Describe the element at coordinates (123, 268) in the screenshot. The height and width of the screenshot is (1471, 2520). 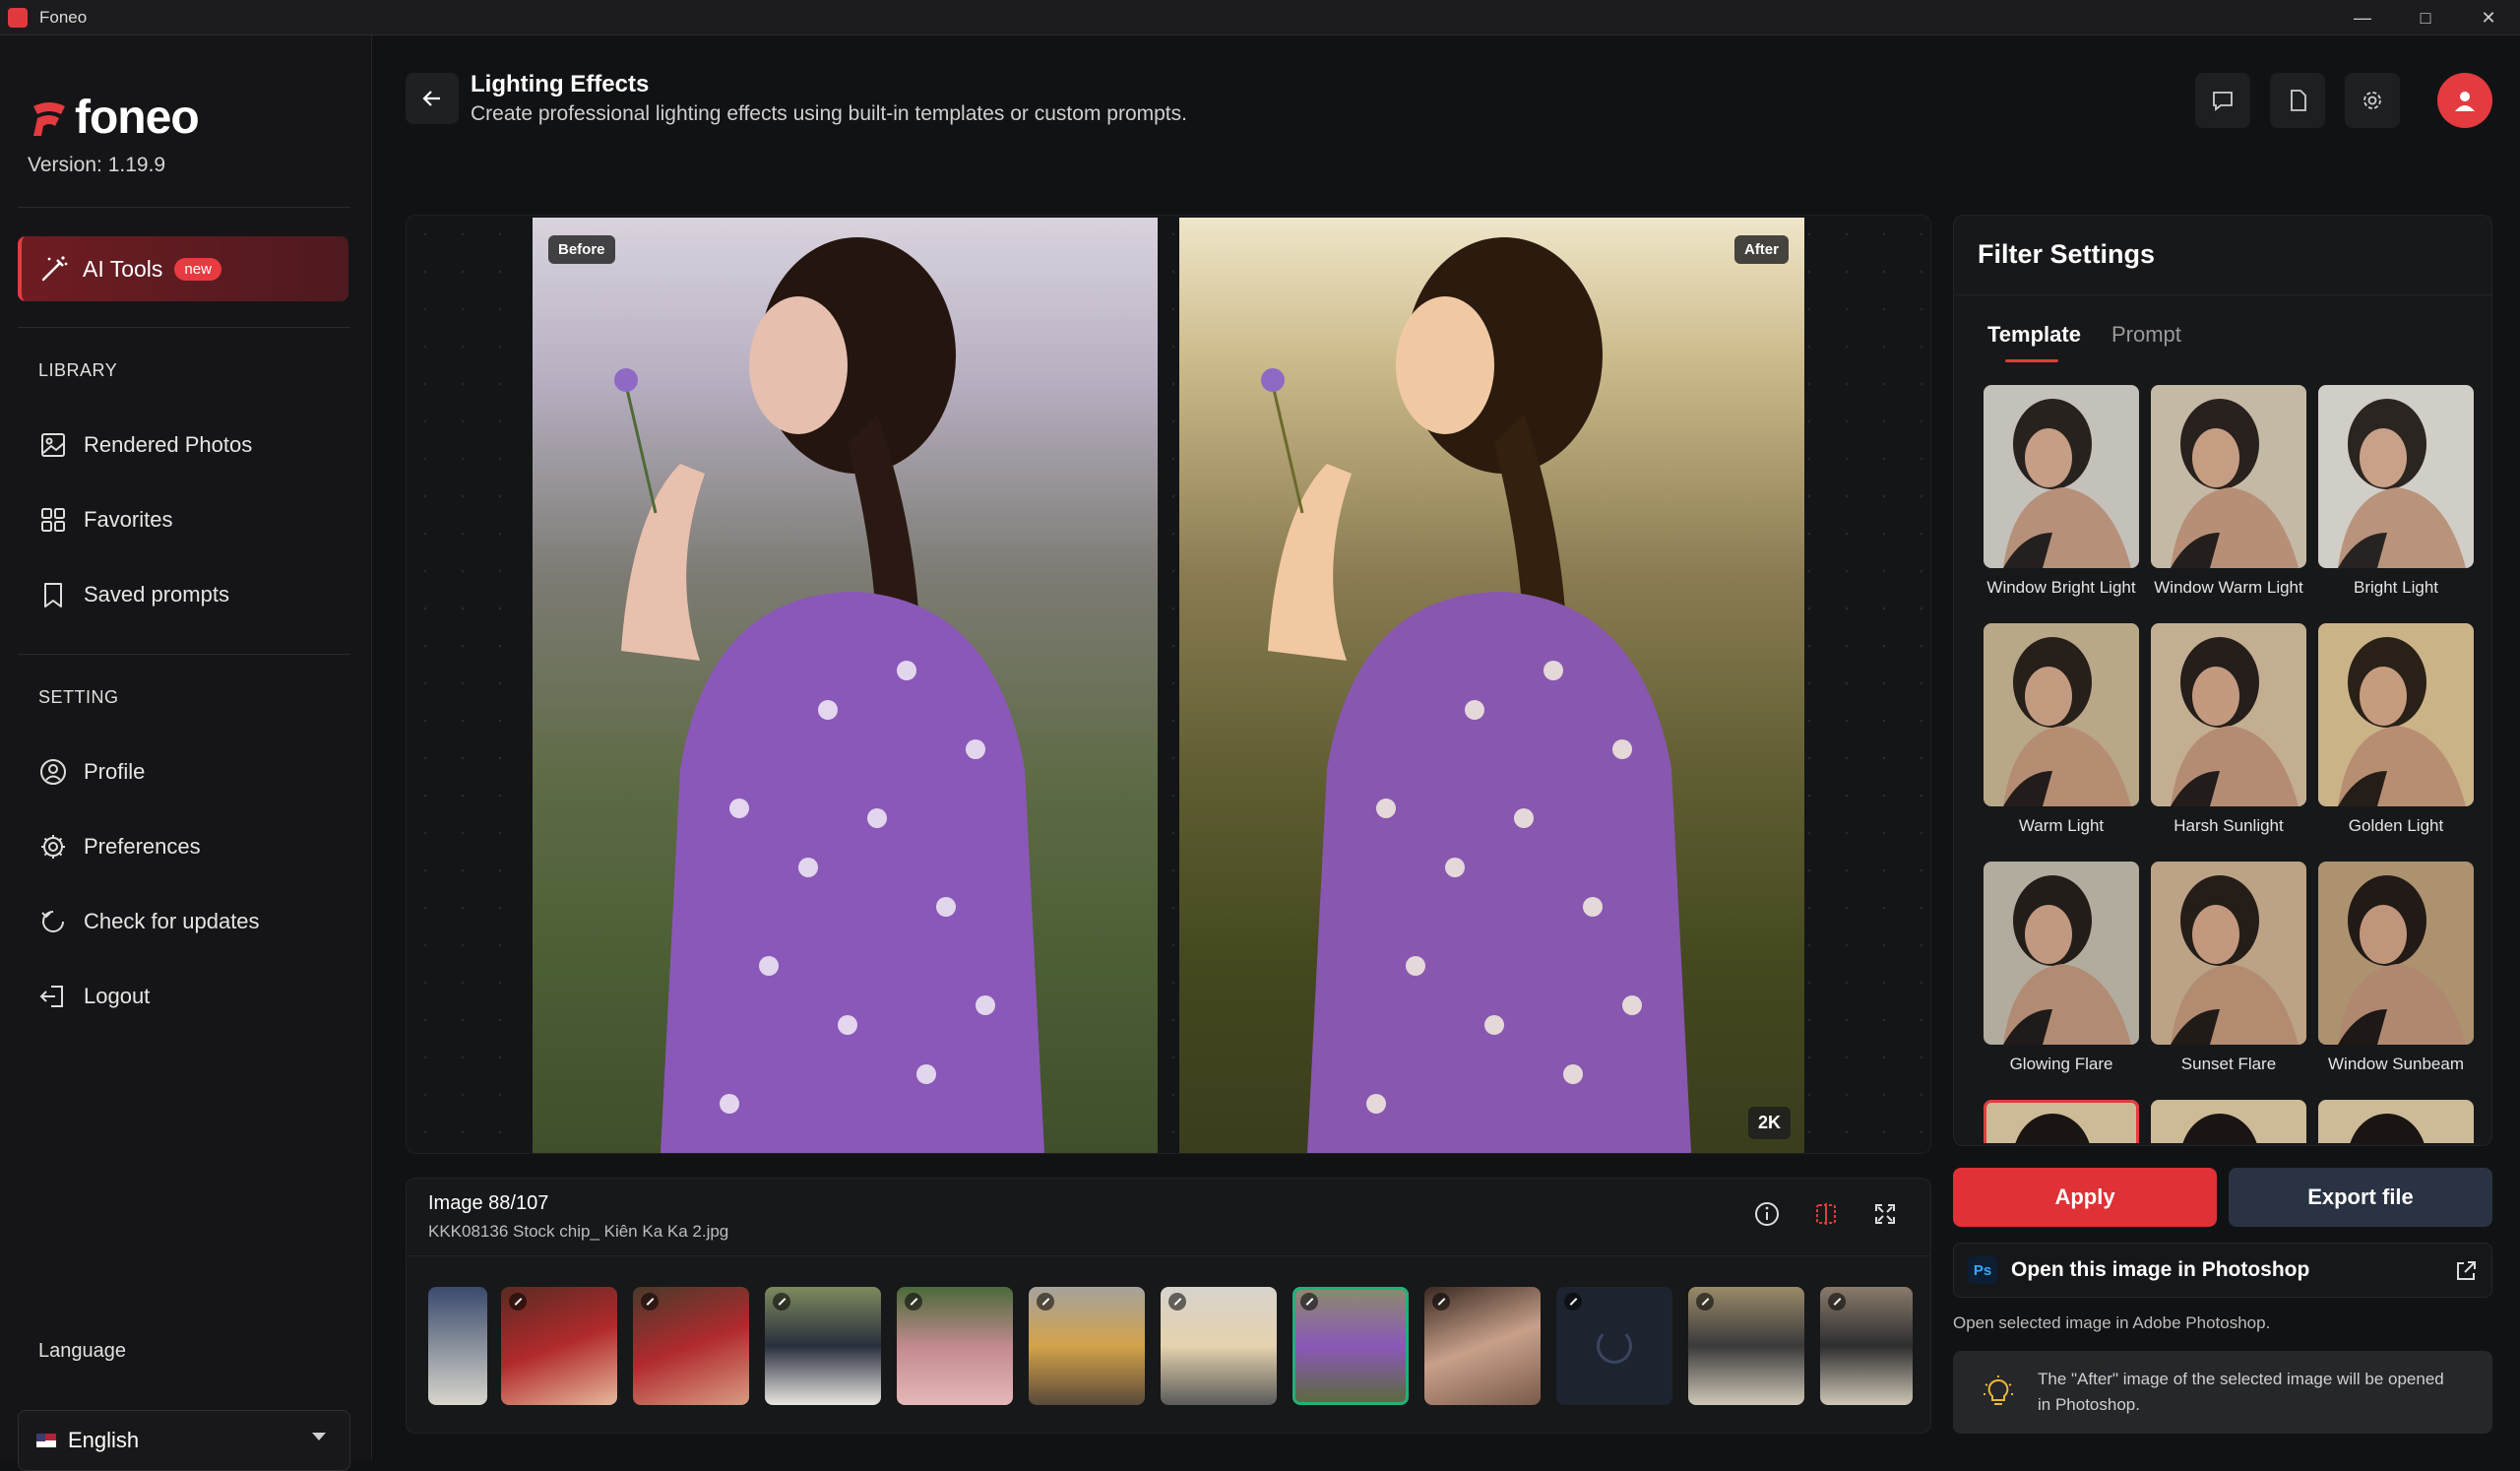
I see `sidebar-item-label: AI Tools` at that location.